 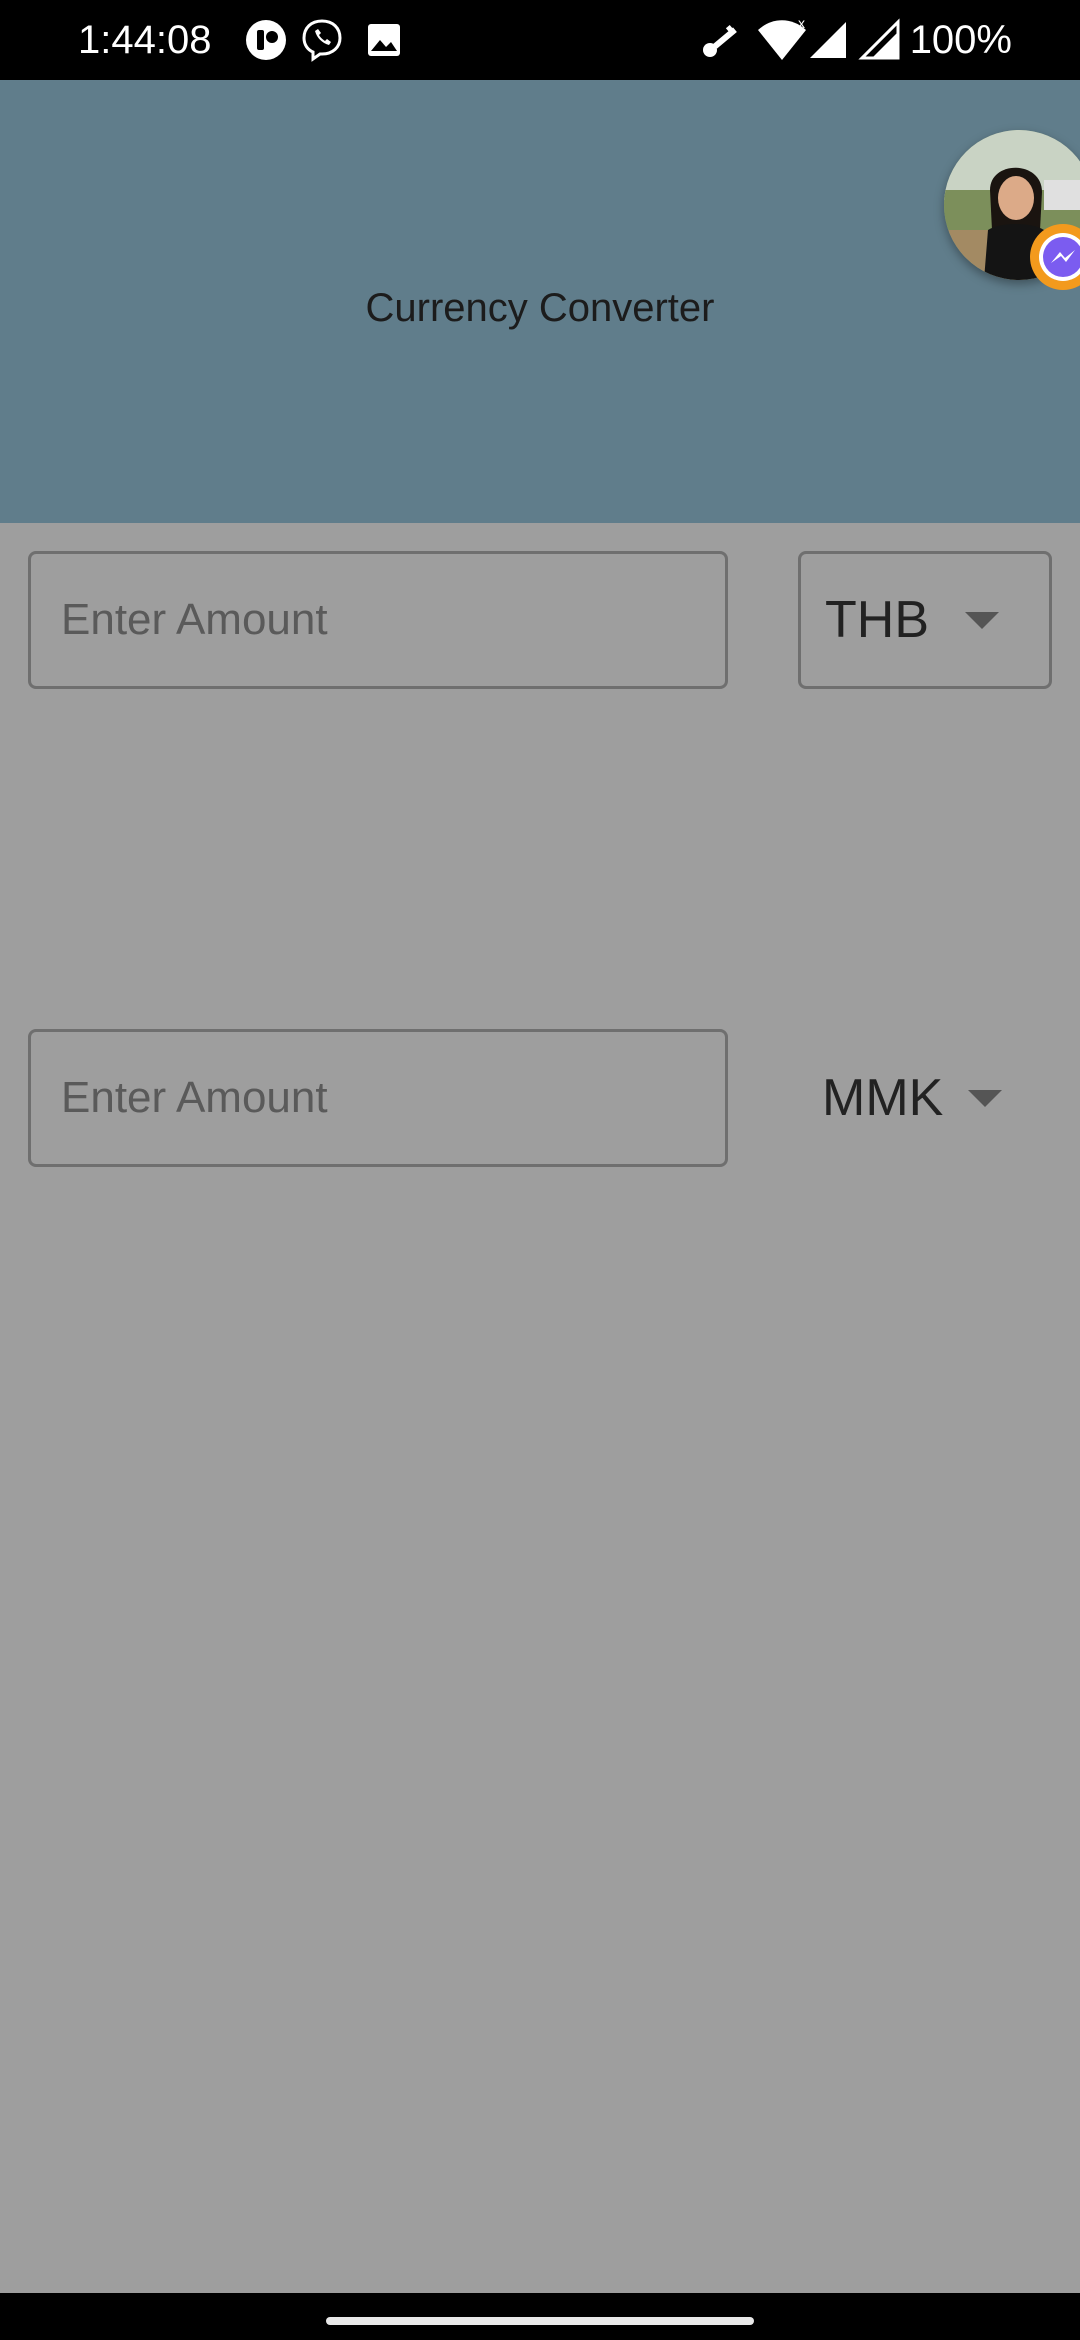 What do you see at coordinates (877, 620) in the screenshot?
I see `from-currency-label: THB` at bounding box center [877, 620].